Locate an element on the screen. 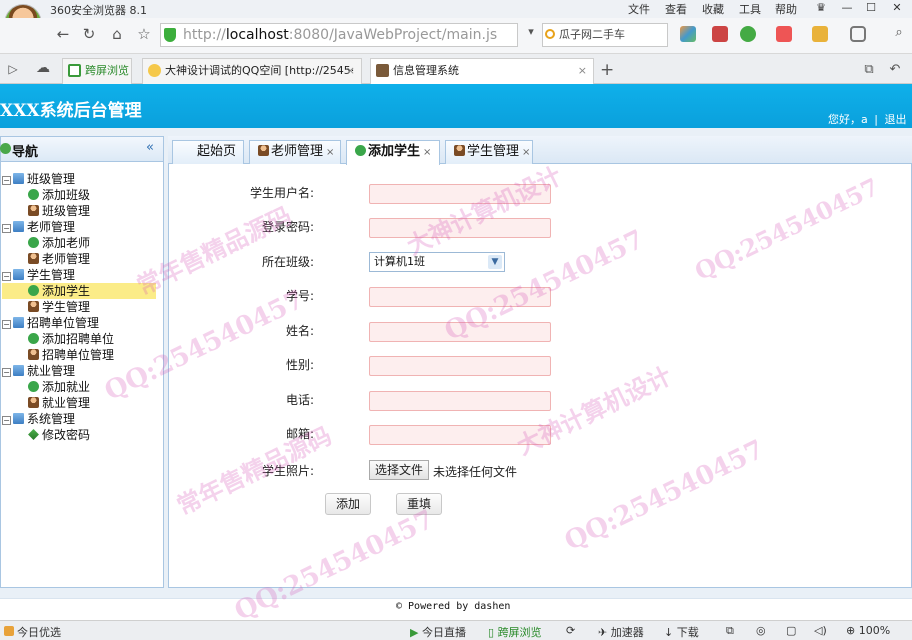  tree-group-employment: − 就业管理 is located at coordinates (79, 371).